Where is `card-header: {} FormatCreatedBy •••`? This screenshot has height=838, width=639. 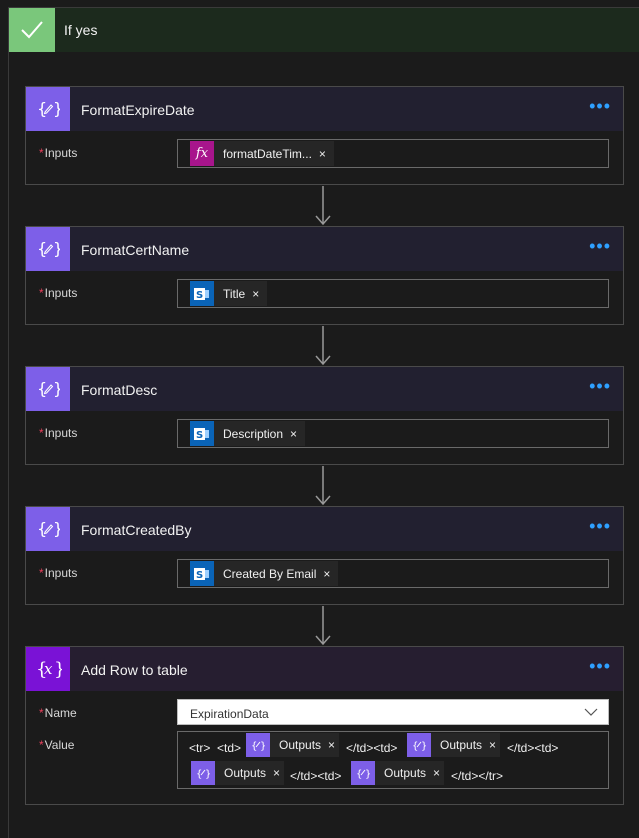 card-header: {} FormatCreatedBy ••• is located at coordinates (324, 529).